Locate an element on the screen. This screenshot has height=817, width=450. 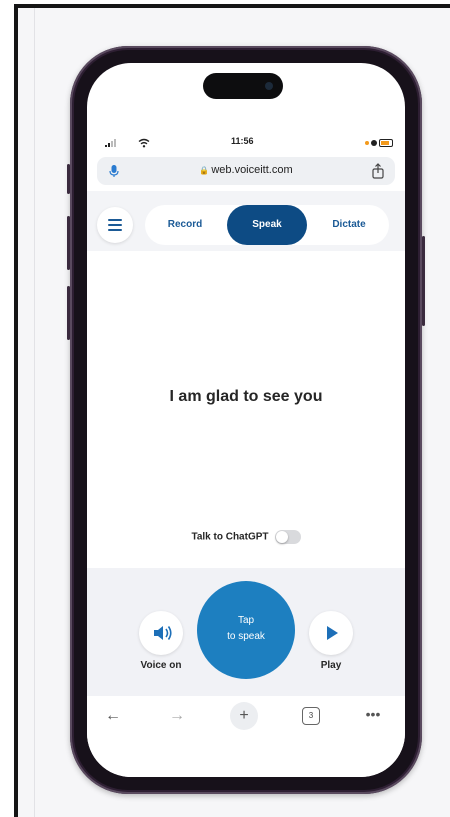
plus-icon: + is located at coordinates (244, 716).